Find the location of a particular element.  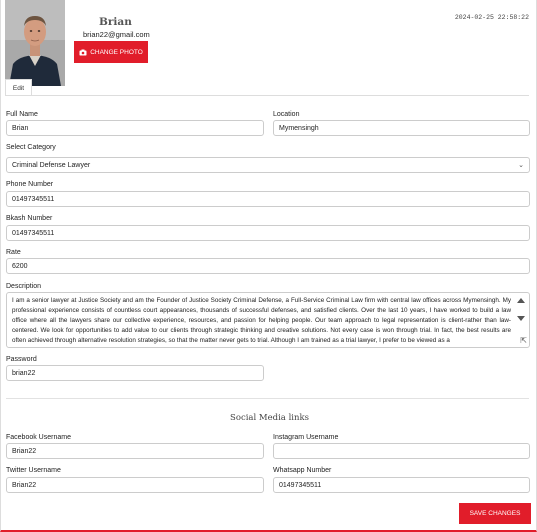

whatsapp-label: Whatsapp Number is located at coordinates (302, 470).